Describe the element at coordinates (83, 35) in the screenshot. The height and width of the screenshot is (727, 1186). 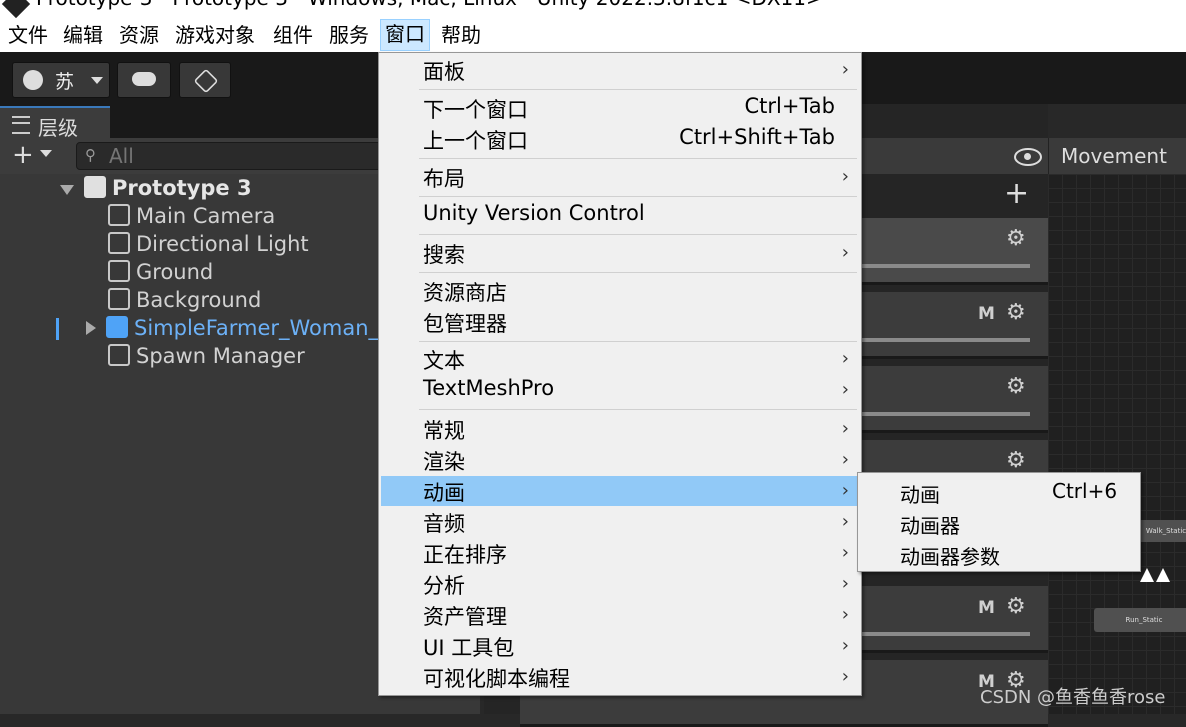
I see `menu-edit: 编辑` at that location.